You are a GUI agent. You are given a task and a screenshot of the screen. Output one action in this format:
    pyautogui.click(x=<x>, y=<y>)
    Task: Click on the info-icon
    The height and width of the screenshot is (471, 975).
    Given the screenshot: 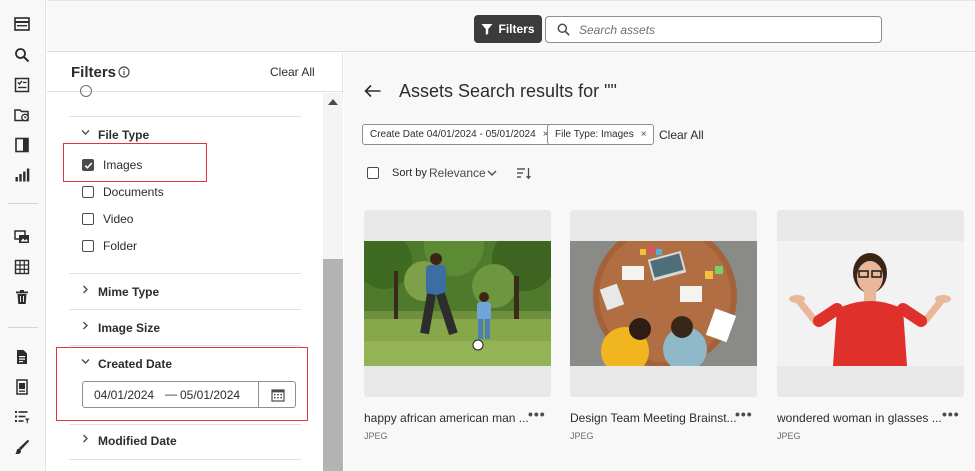 What is the action you would take?
    pyautogui.click(x=124, y=72)
    